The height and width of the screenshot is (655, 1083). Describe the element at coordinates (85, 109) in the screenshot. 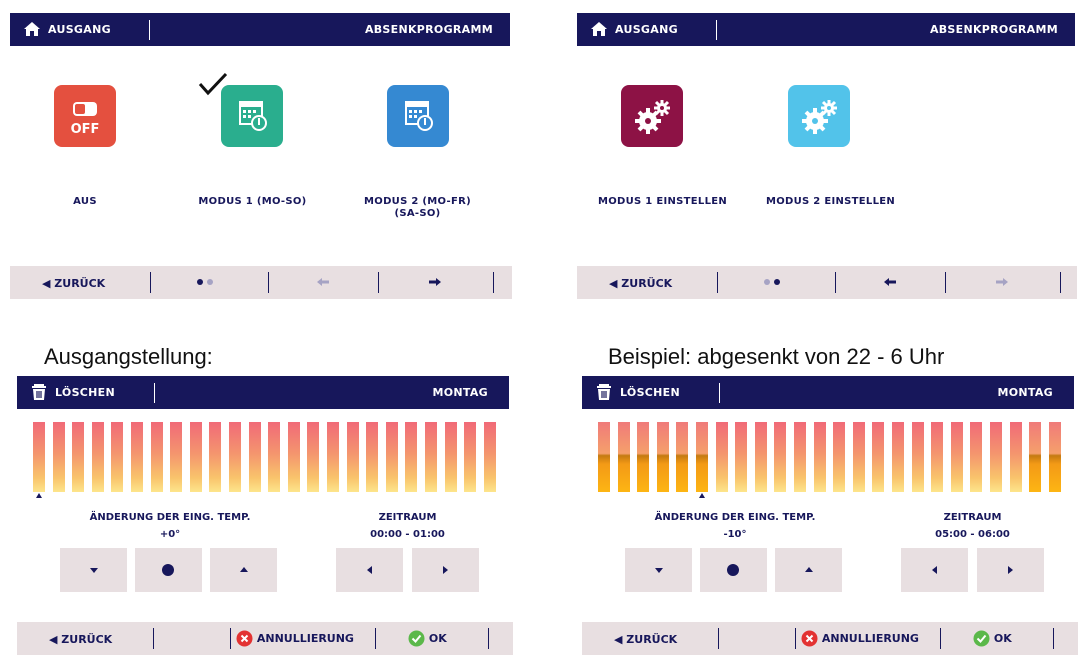

I see `off-toggle-icon` at that location.